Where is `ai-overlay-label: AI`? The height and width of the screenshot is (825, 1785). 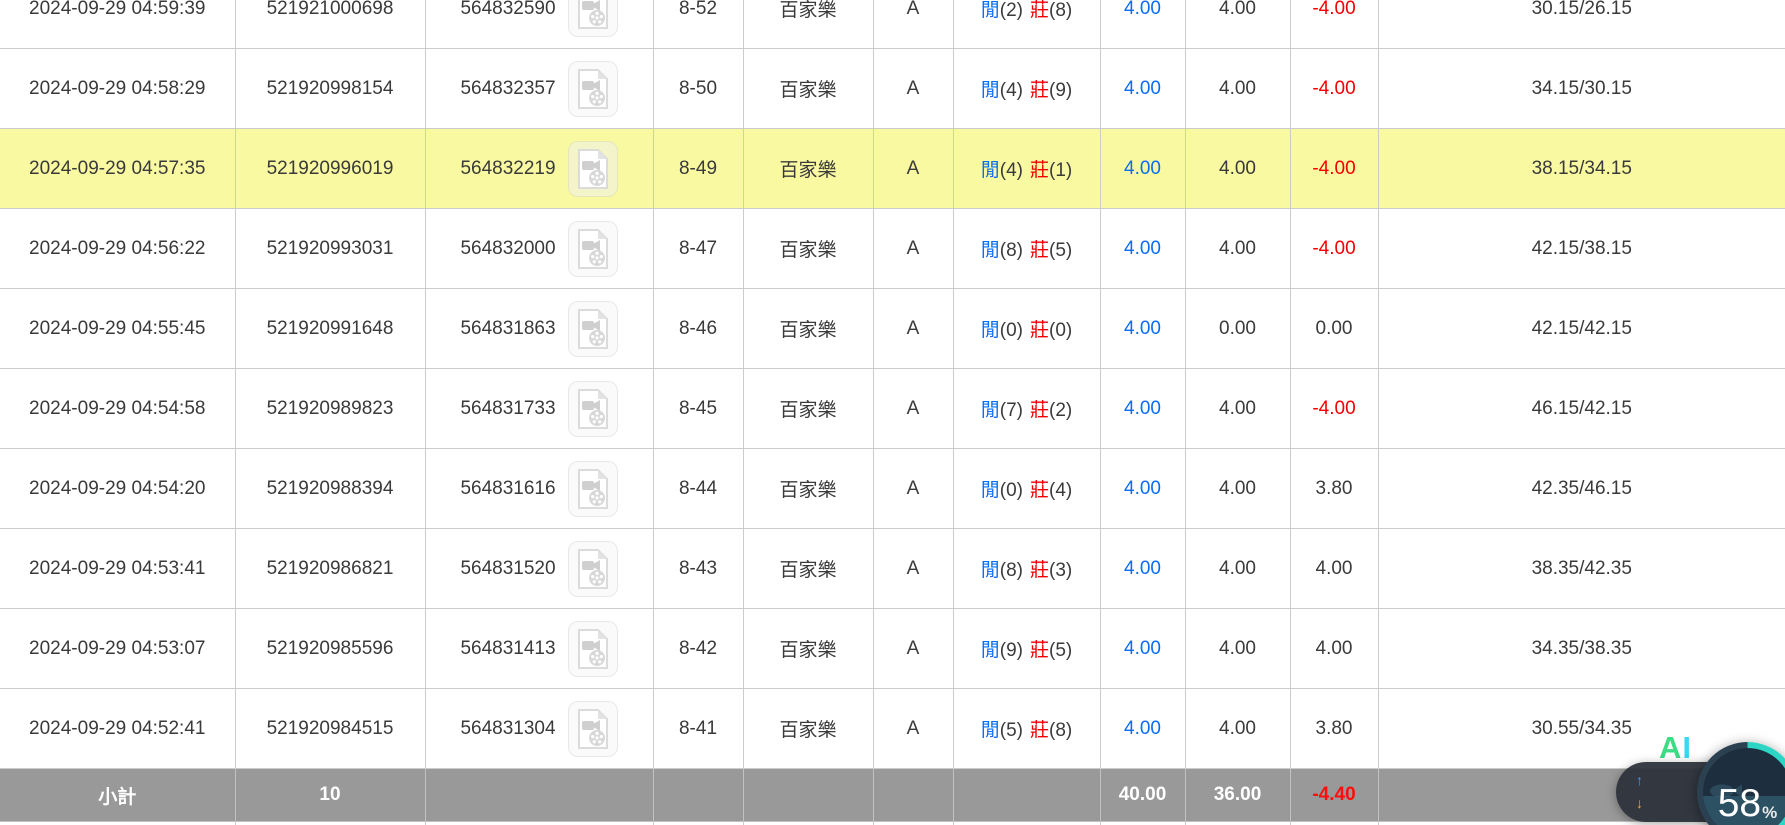
ai-overlay-label: AI is located at coordinates (1675, 747).